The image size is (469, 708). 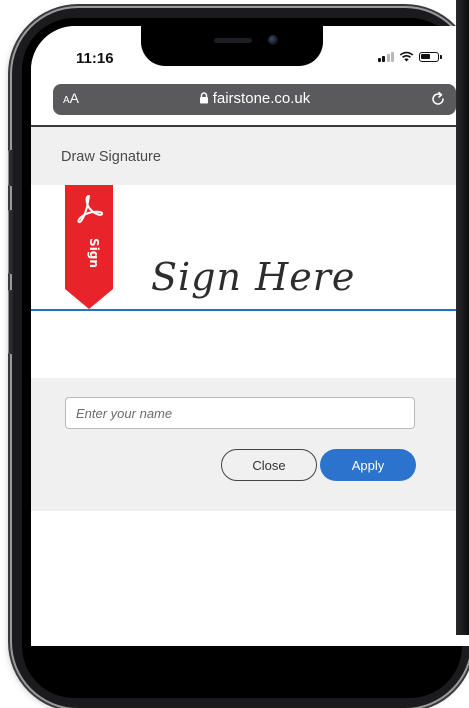 I want to click on speaker-grille, so click(x=233, y=40).